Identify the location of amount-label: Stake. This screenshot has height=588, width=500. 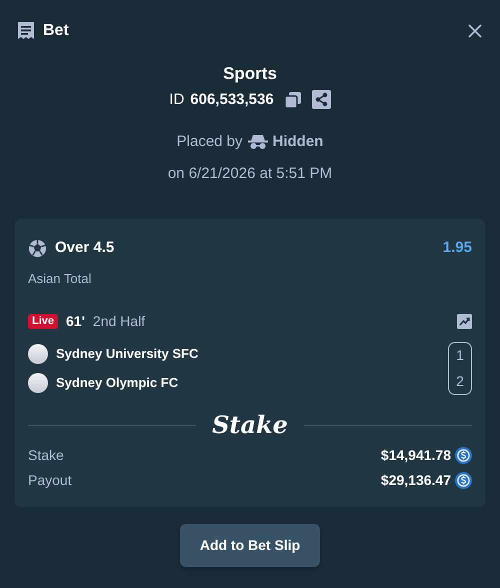
(46, 455).